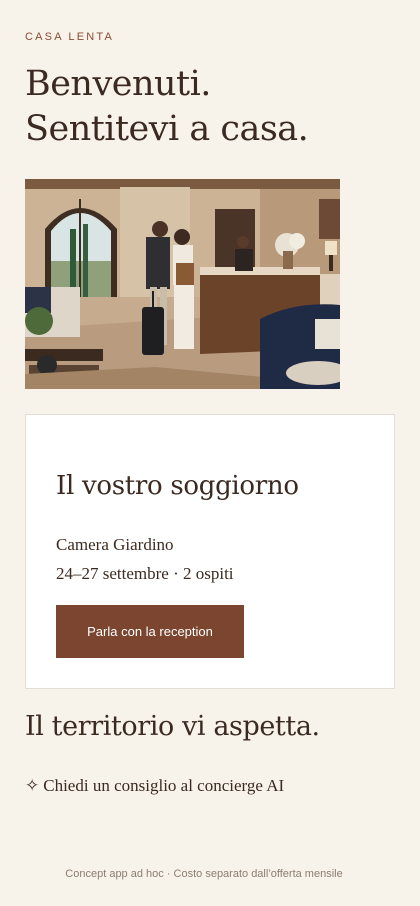 The width and height of the screenshot is (420, 906). I want to click on hero-title: Benvenuti. Sentitevi a casa., so click(215, 107).